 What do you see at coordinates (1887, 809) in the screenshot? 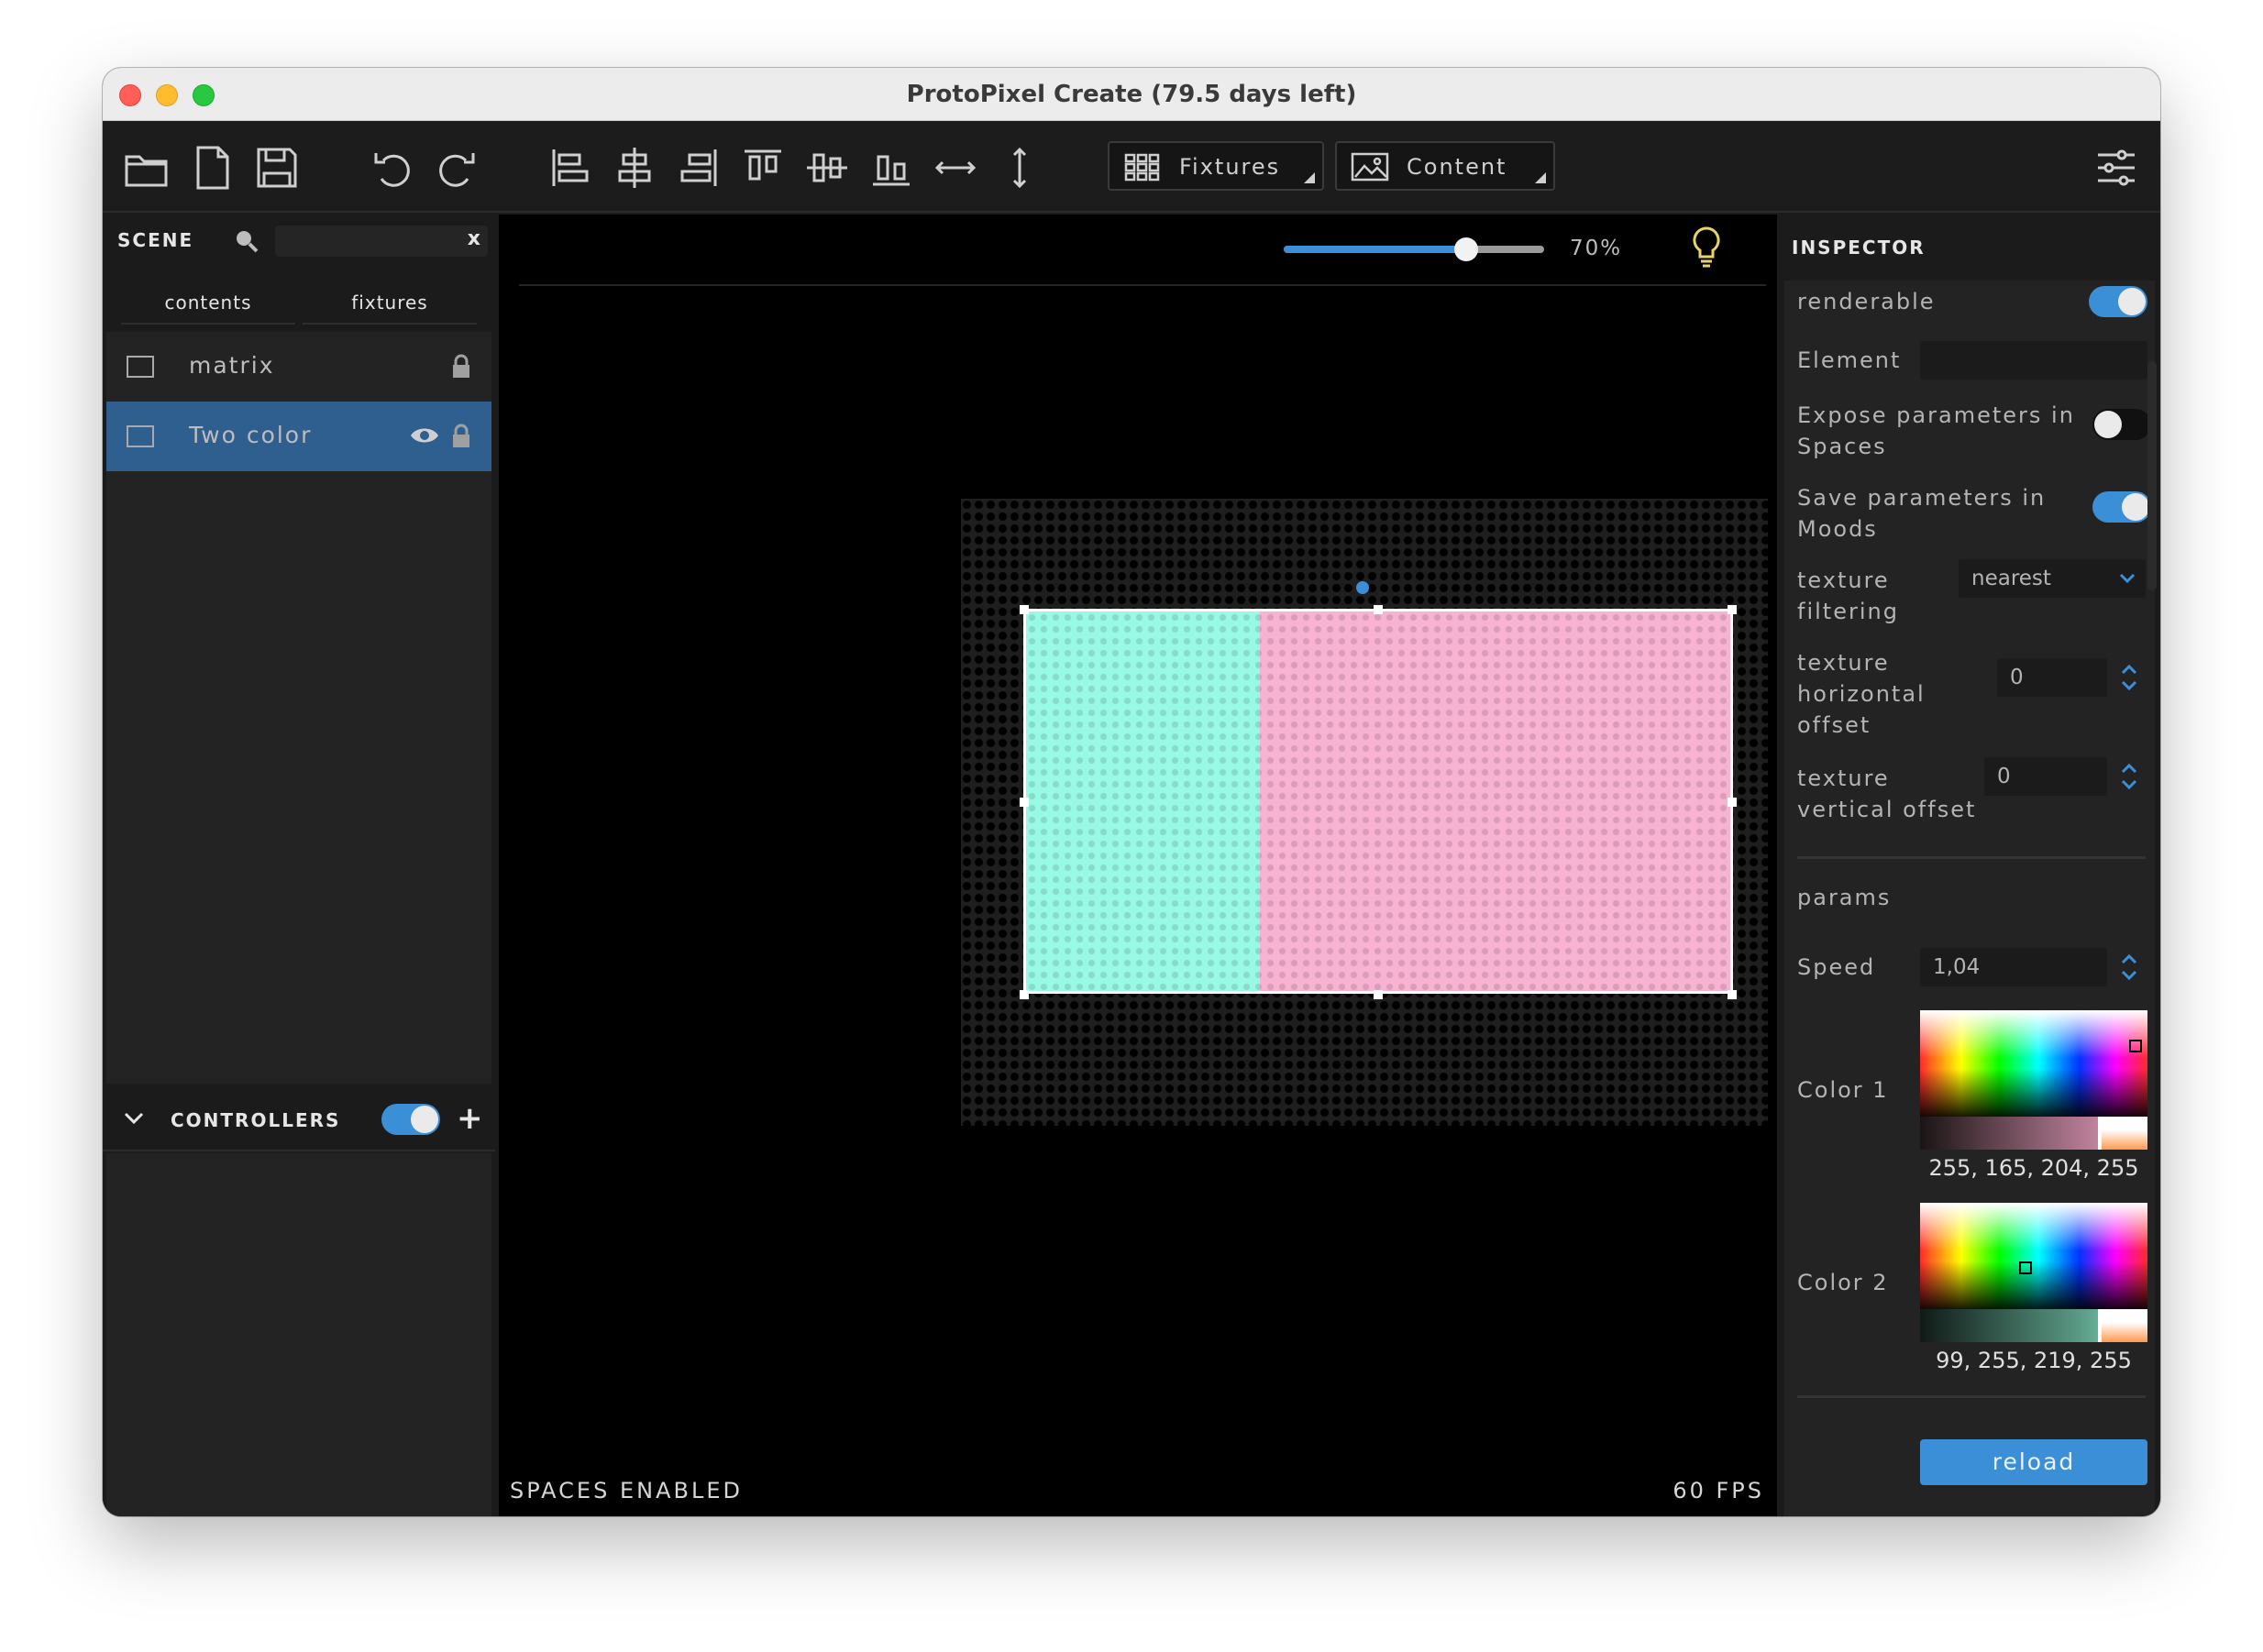
I see `v-offset-label-2: vertical offset` at bounding box center [1887, 809].